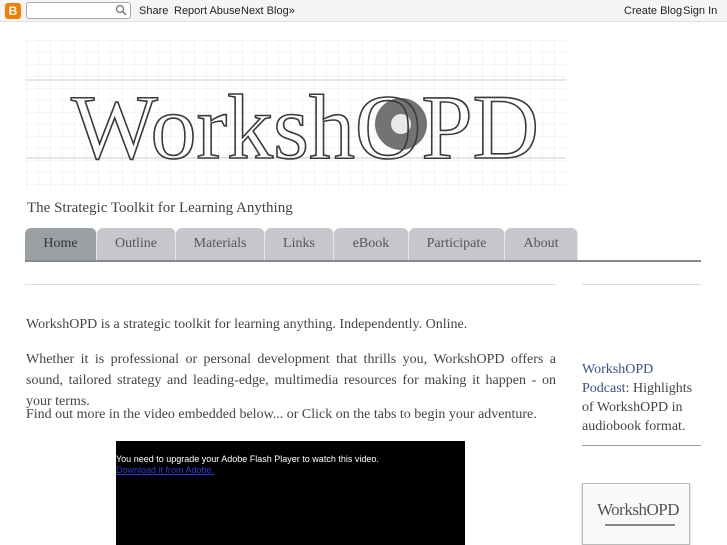 The height and width of the screenshot is (545, 727). Describe the element at coordinates (641, 445) in the screenshot. I see `sidebar-widget-divider` at that location.